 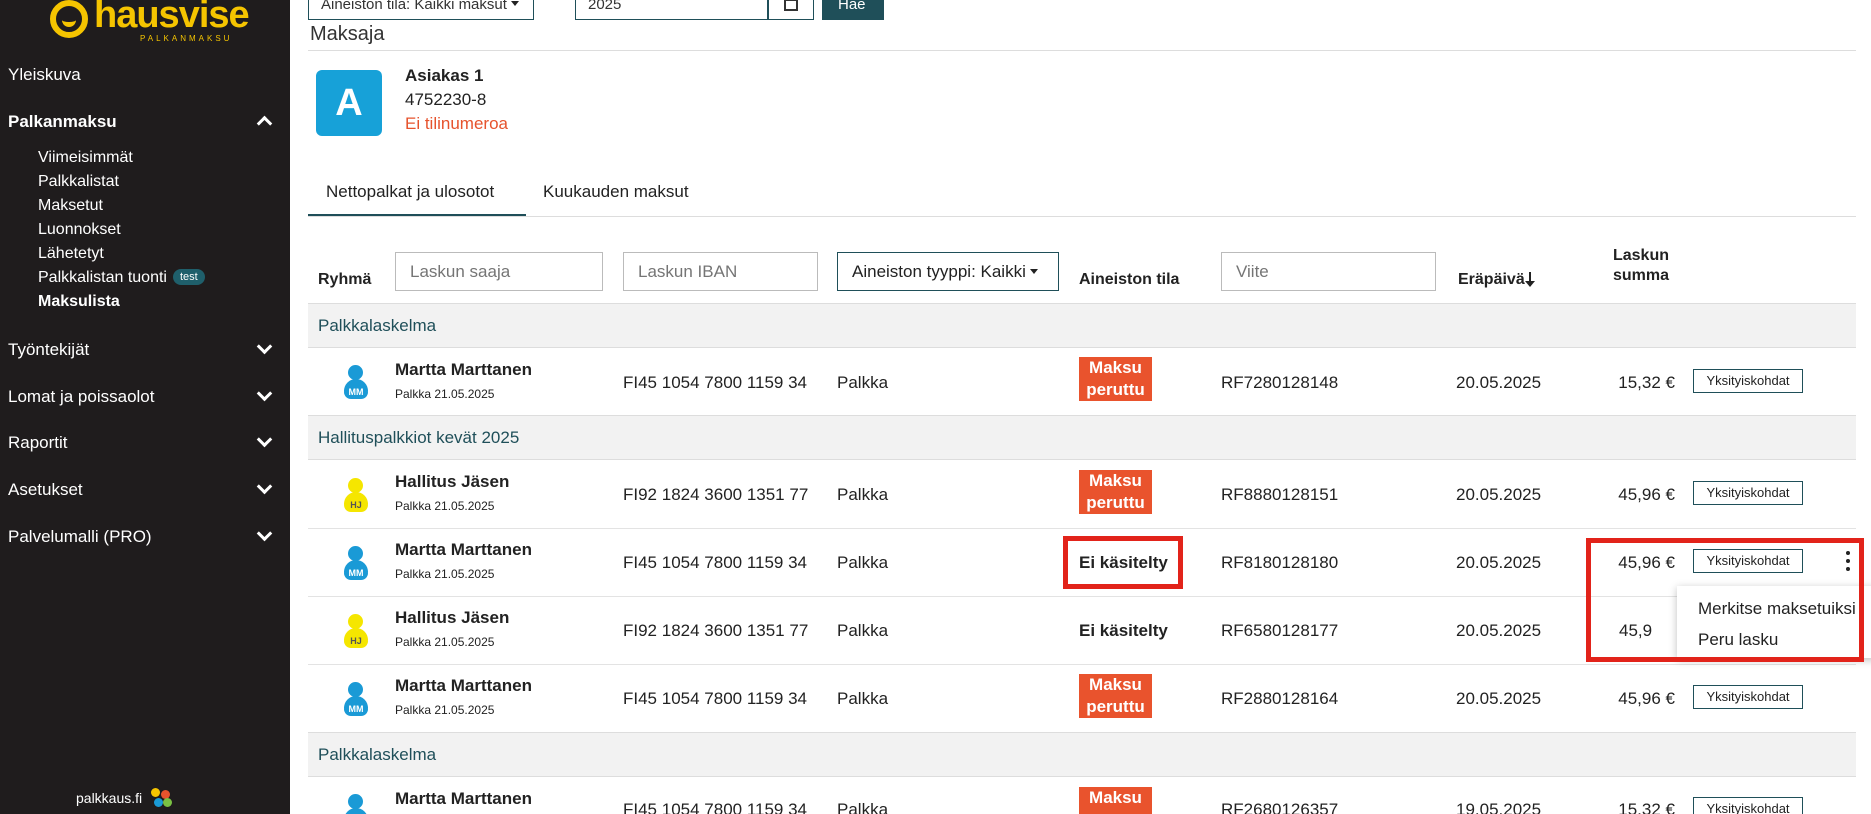 I want to click on palkkaus-logo-icon, so click(x=162, y=798).